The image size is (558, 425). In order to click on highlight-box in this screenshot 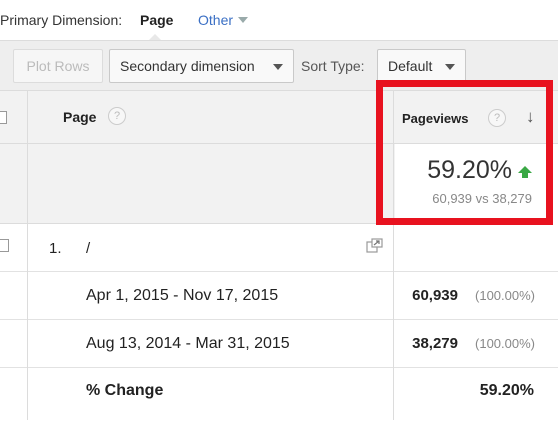, I will do `click(464, 152)`.